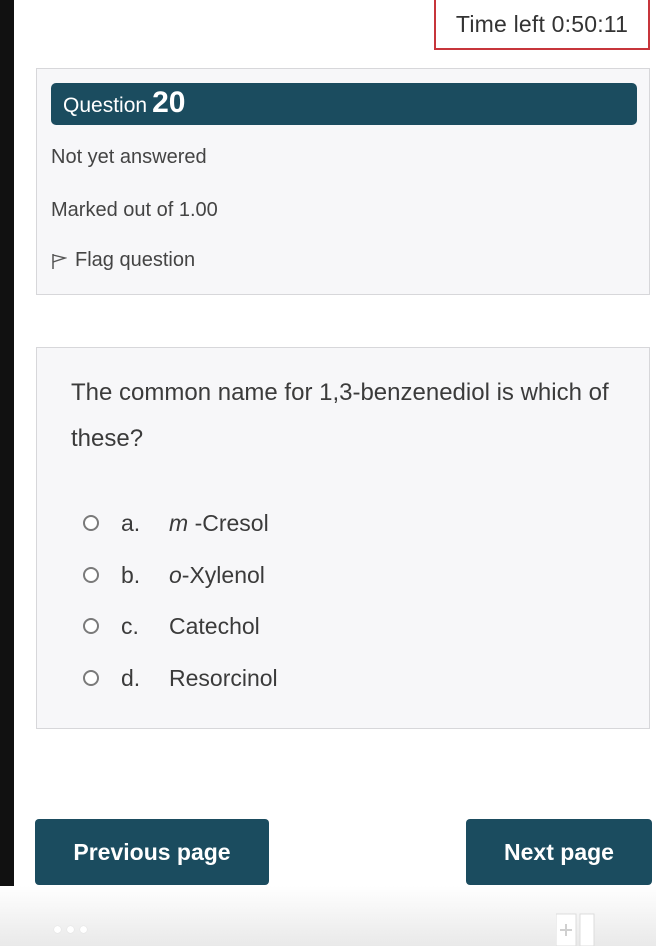  What do you see at coordinates (134, 210) in the screenshot?
I see `question-marks: Marked out of 1.00` at bounding box center [134, 210].